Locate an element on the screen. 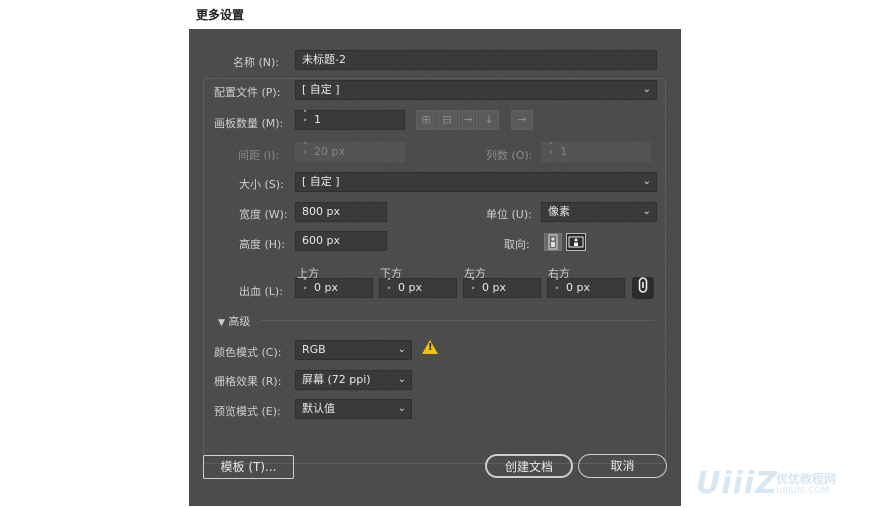 The width and height of the screenshot is (870, 508). link-icon is located at coordinates (643, 285).